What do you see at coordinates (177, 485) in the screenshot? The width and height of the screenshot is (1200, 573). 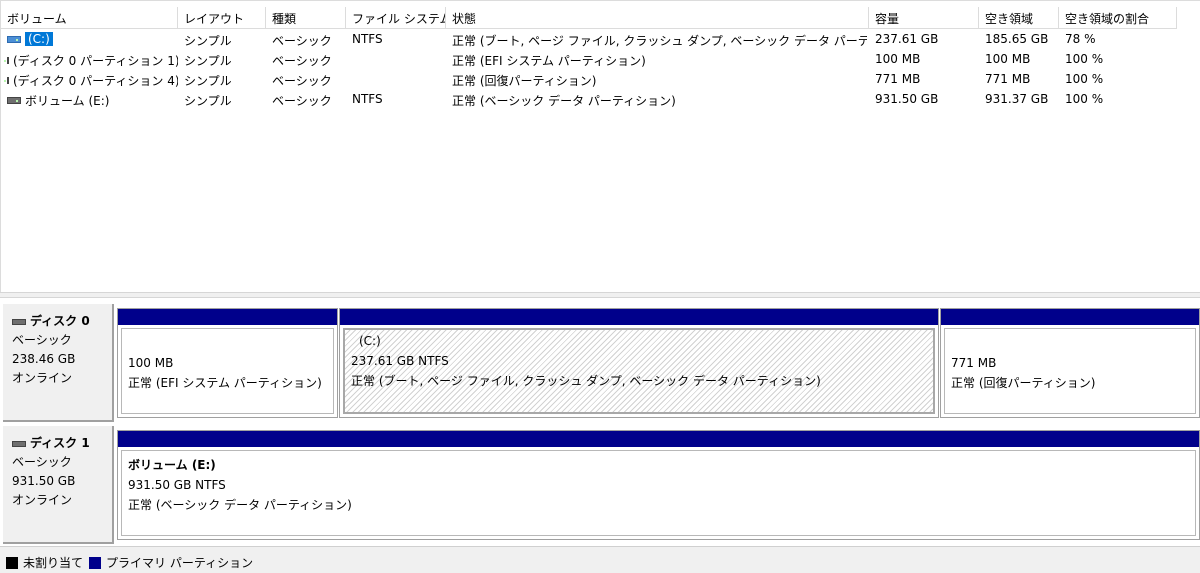 I see `partition-size: 931.50 GB NTFS` at bounding box center [177, 485].